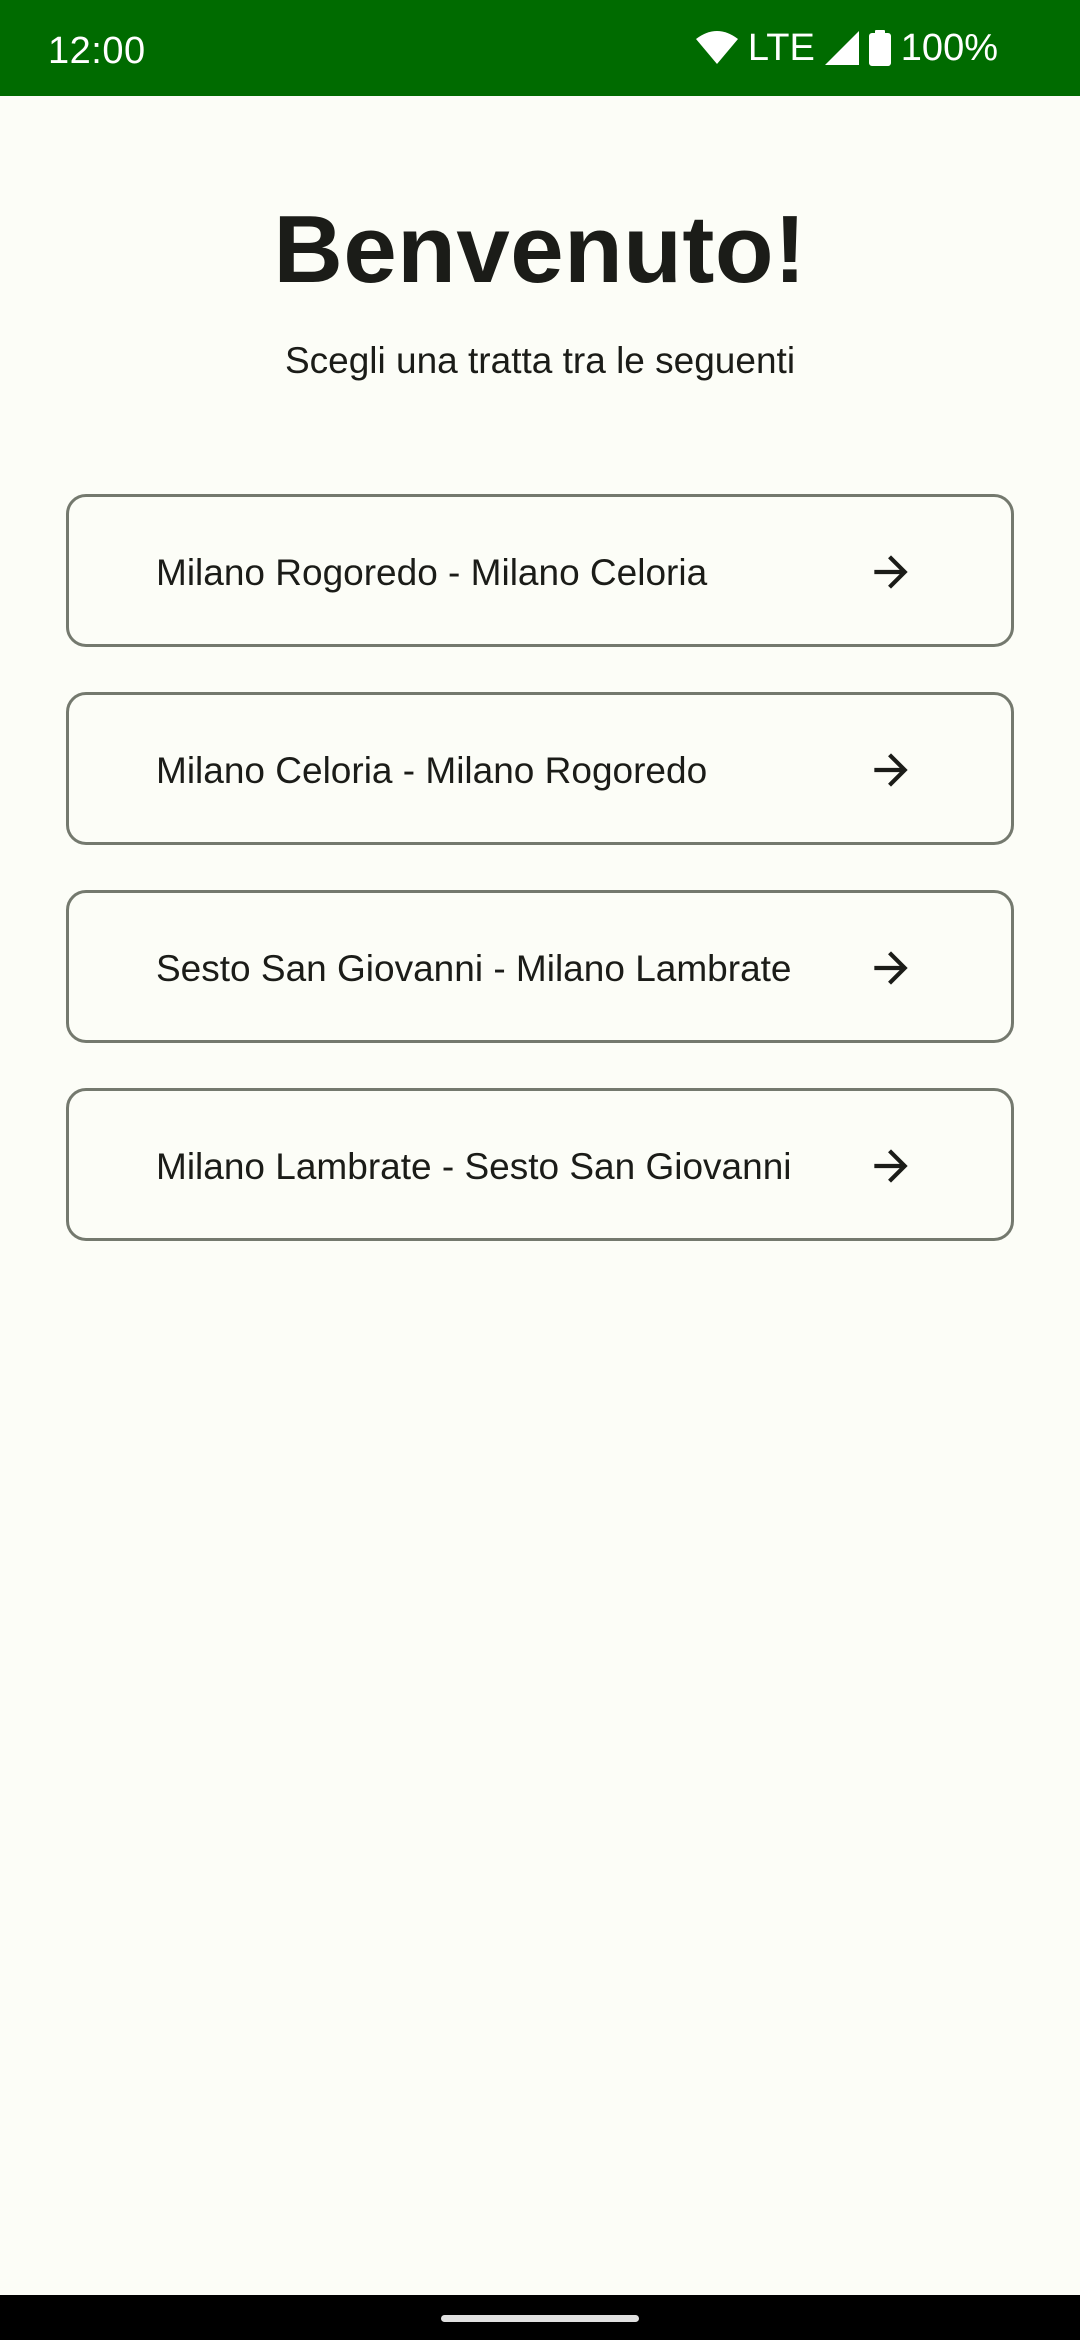  I want to click on battery-icon, so click(879, 48).